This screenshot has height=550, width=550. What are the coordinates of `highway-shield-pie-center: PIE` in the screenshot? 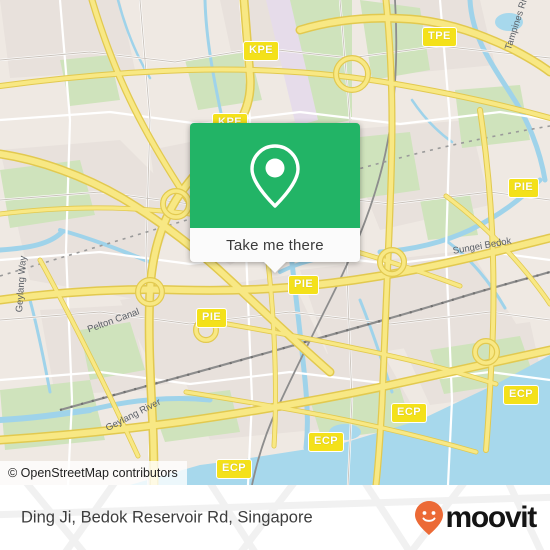 It's located at (304, 285).